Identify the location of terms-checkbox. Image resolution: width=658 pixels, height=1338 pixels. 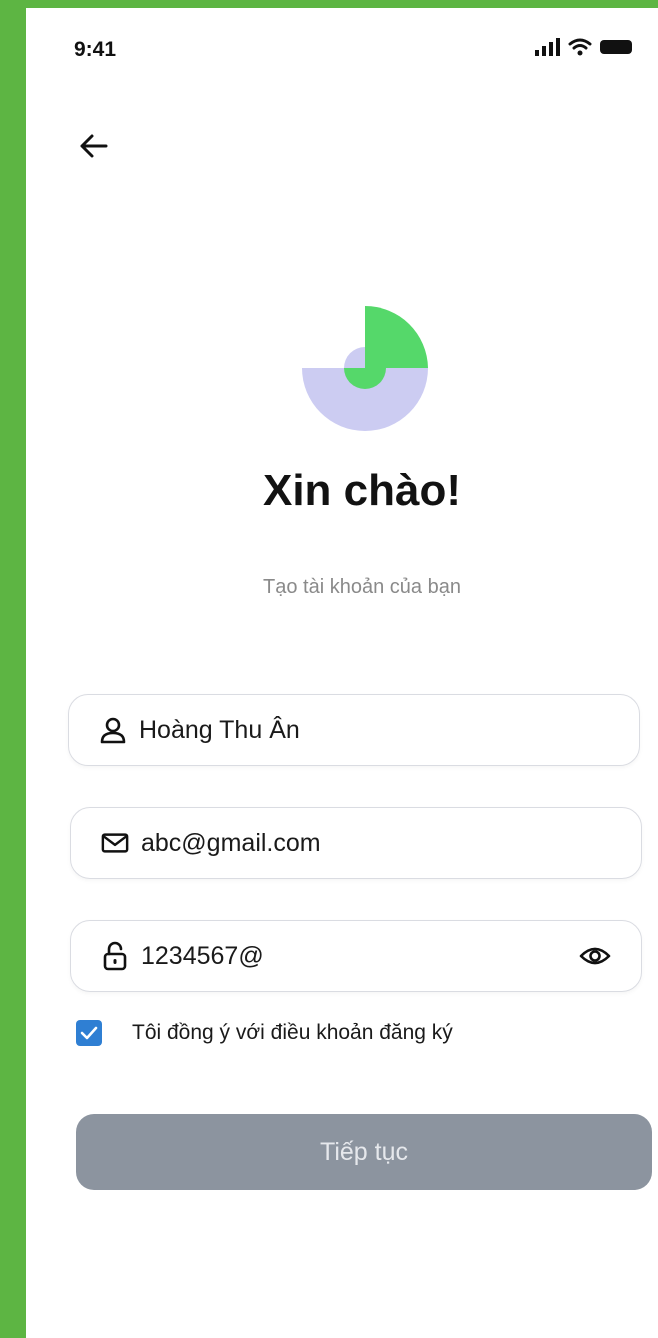
(89, 1033).